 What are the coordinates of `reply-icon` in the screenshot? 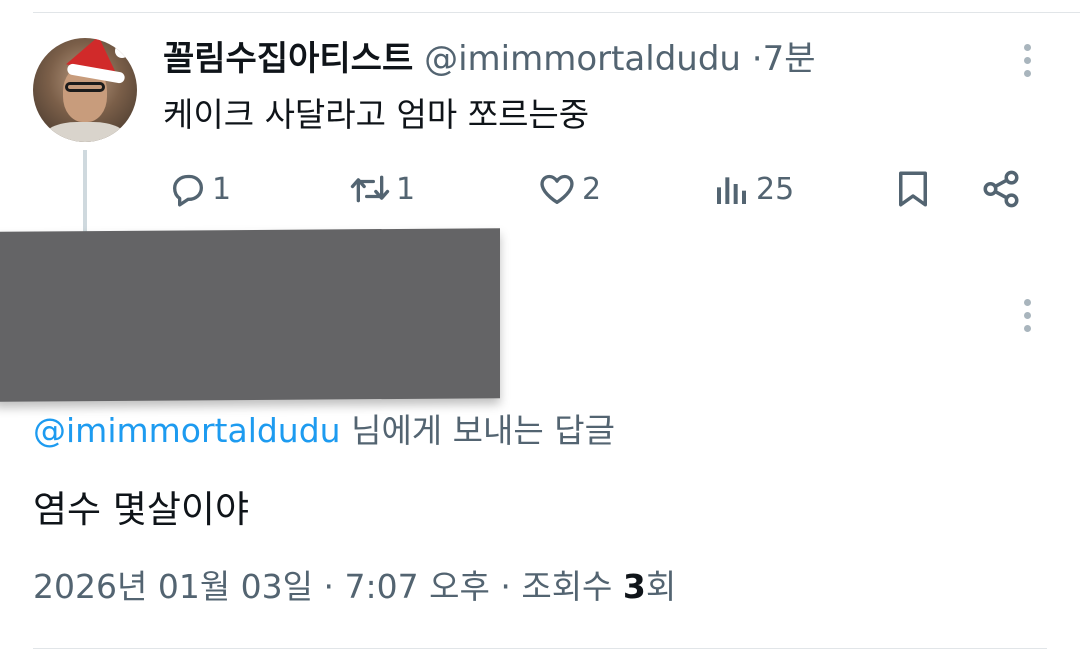 It's located at (188, 189).